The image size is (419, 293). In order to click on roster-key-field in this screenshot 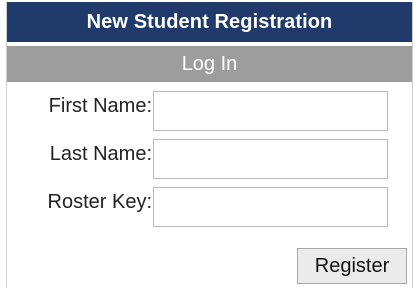, I will do `click(270, 207)`.